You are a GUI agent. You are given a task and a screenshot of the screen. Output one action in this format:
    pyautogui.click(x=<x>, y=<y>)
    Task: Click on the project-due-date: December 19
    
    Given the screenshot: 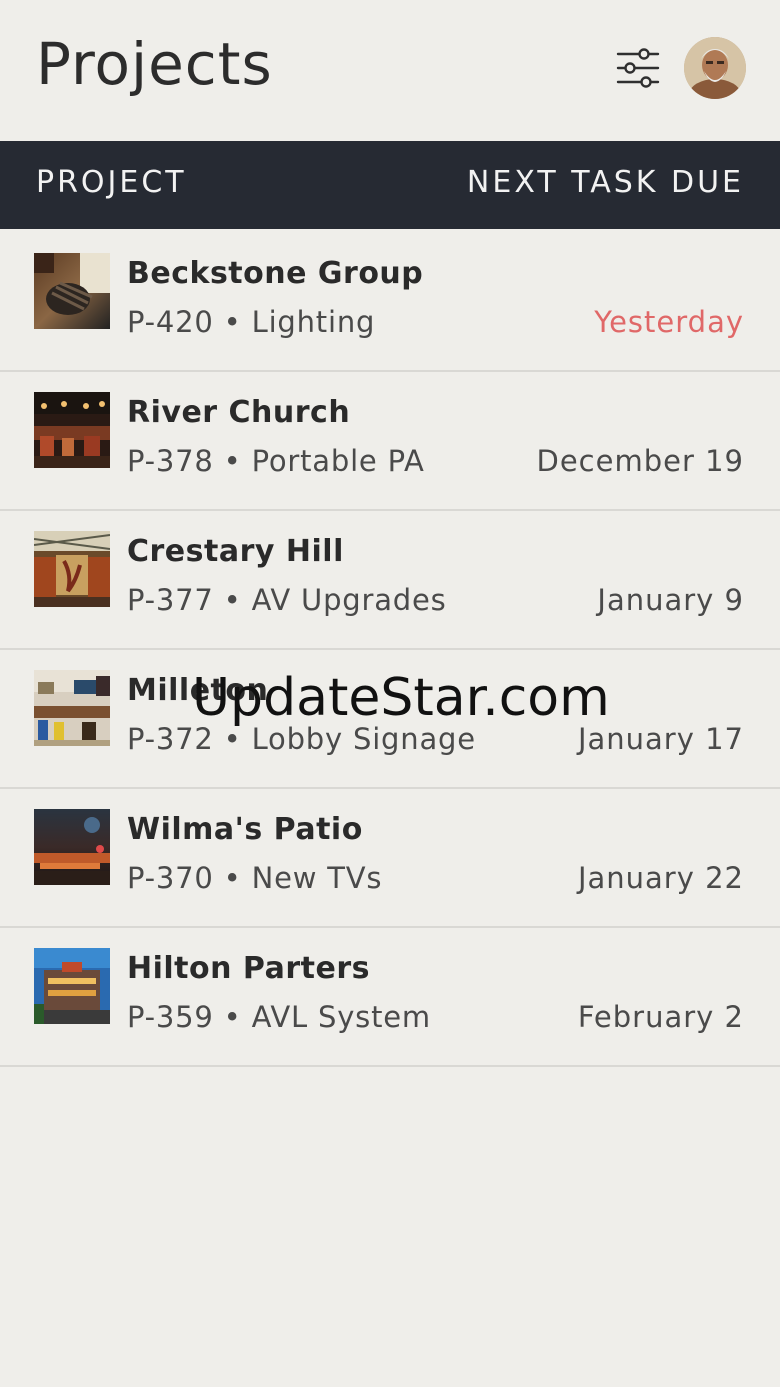 What is the action you would take?
    pyautogui.click(x=640, y=461)
    